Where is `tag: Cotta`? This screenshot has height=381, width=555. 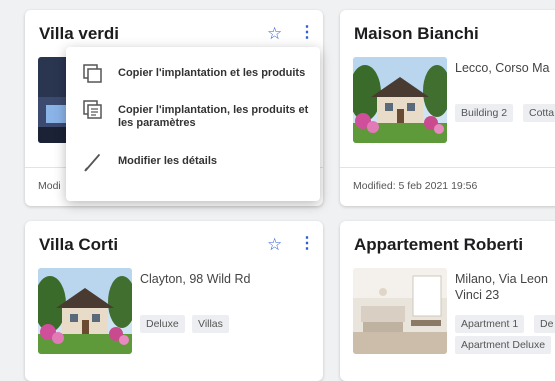 tag: Cotta is located at coordinates (539, 113).